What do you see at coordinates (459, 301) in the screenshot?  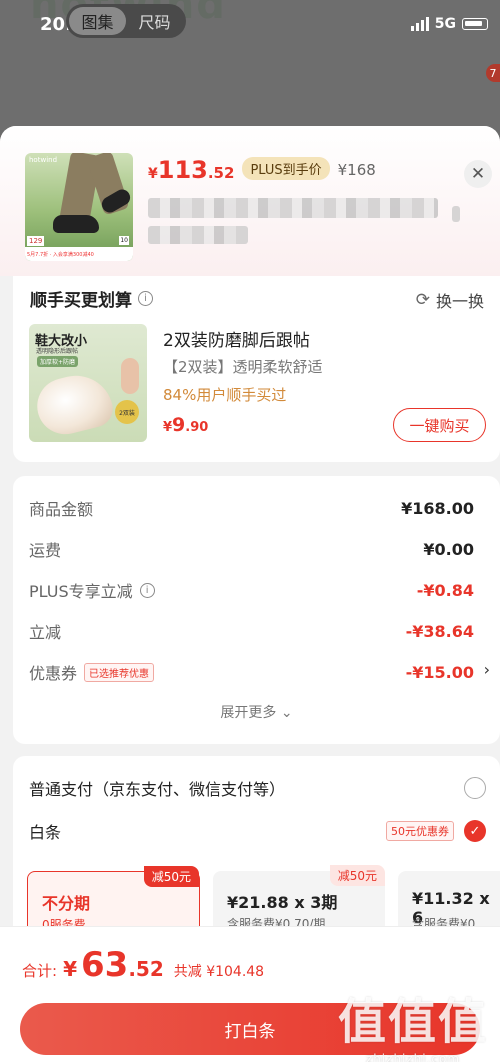 I see `swap-label: 换一换` at bounding box center [459, 301].